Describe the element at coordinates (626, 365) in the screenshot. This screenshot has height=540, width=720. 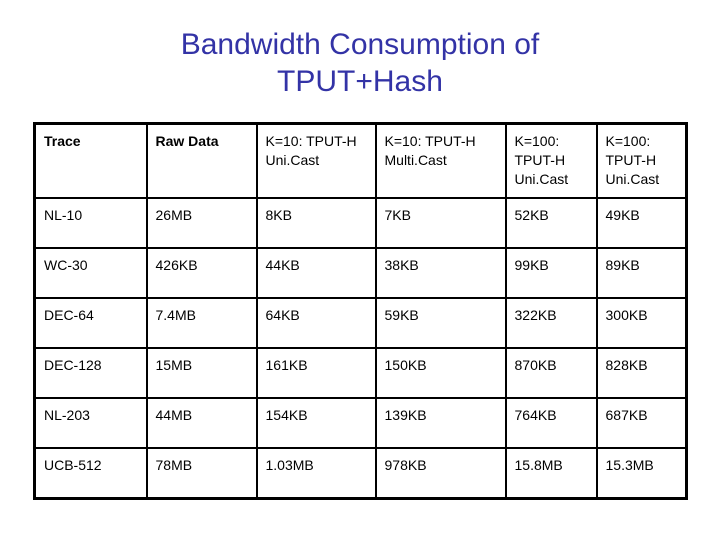
I see `cell-value: 828KB` at that location.